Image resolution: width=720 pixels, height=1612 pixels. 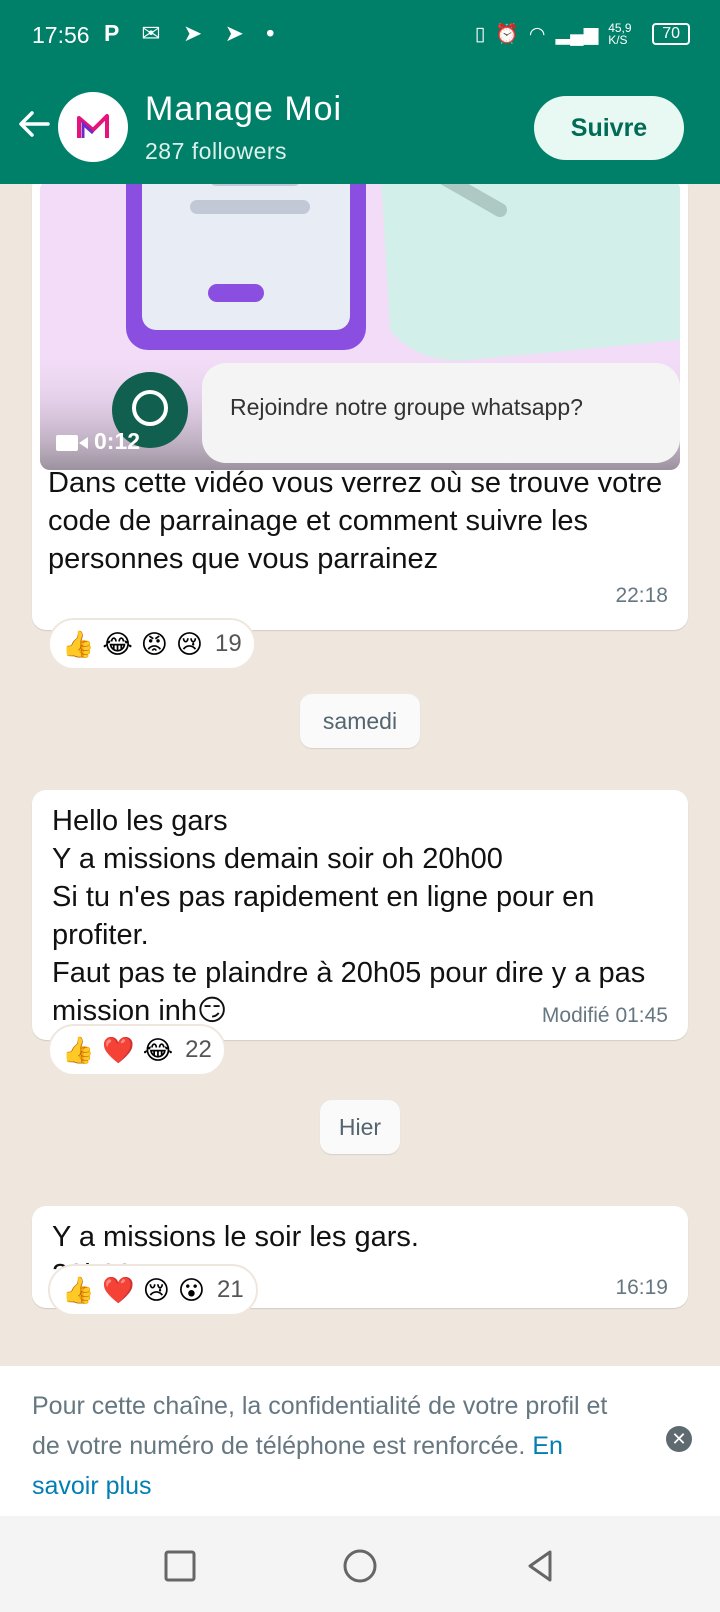 What do you see at coordinates (180, 1566) in the screenshot?
I see `recent-apps-icon` at bounding box center [180, 1566].